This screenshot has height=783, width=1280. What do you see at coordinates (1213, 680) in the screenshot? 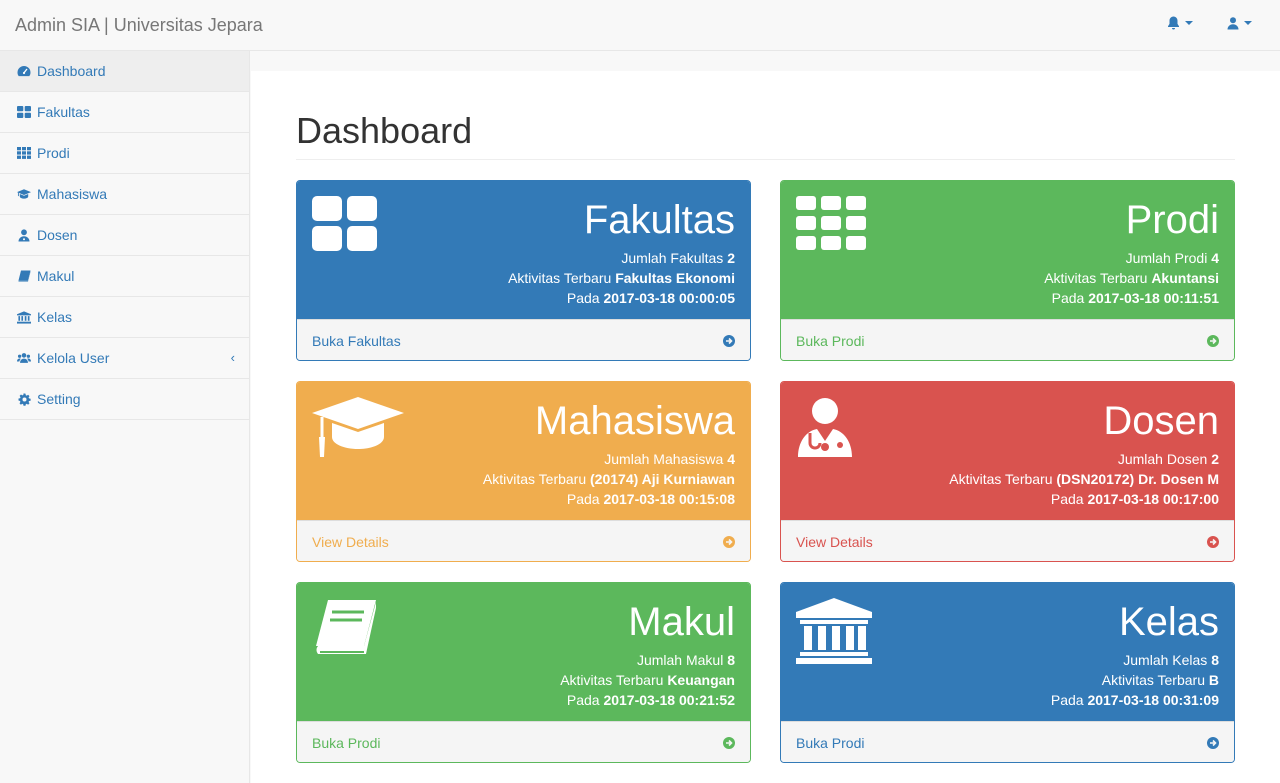
I see `activity-value: B` at bounding box center [1213, 680].